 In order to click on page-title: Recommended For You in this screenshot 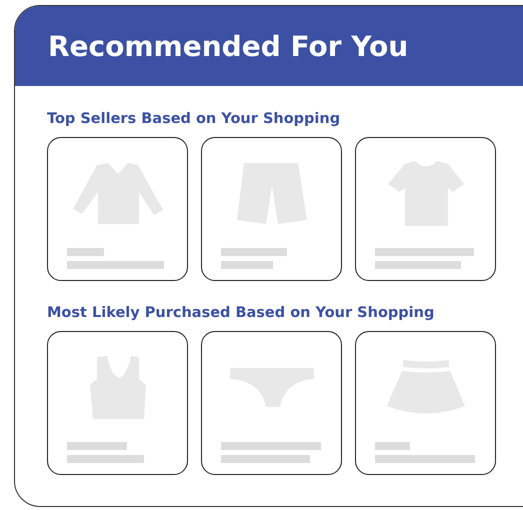, I will do `click(228, 46)`.